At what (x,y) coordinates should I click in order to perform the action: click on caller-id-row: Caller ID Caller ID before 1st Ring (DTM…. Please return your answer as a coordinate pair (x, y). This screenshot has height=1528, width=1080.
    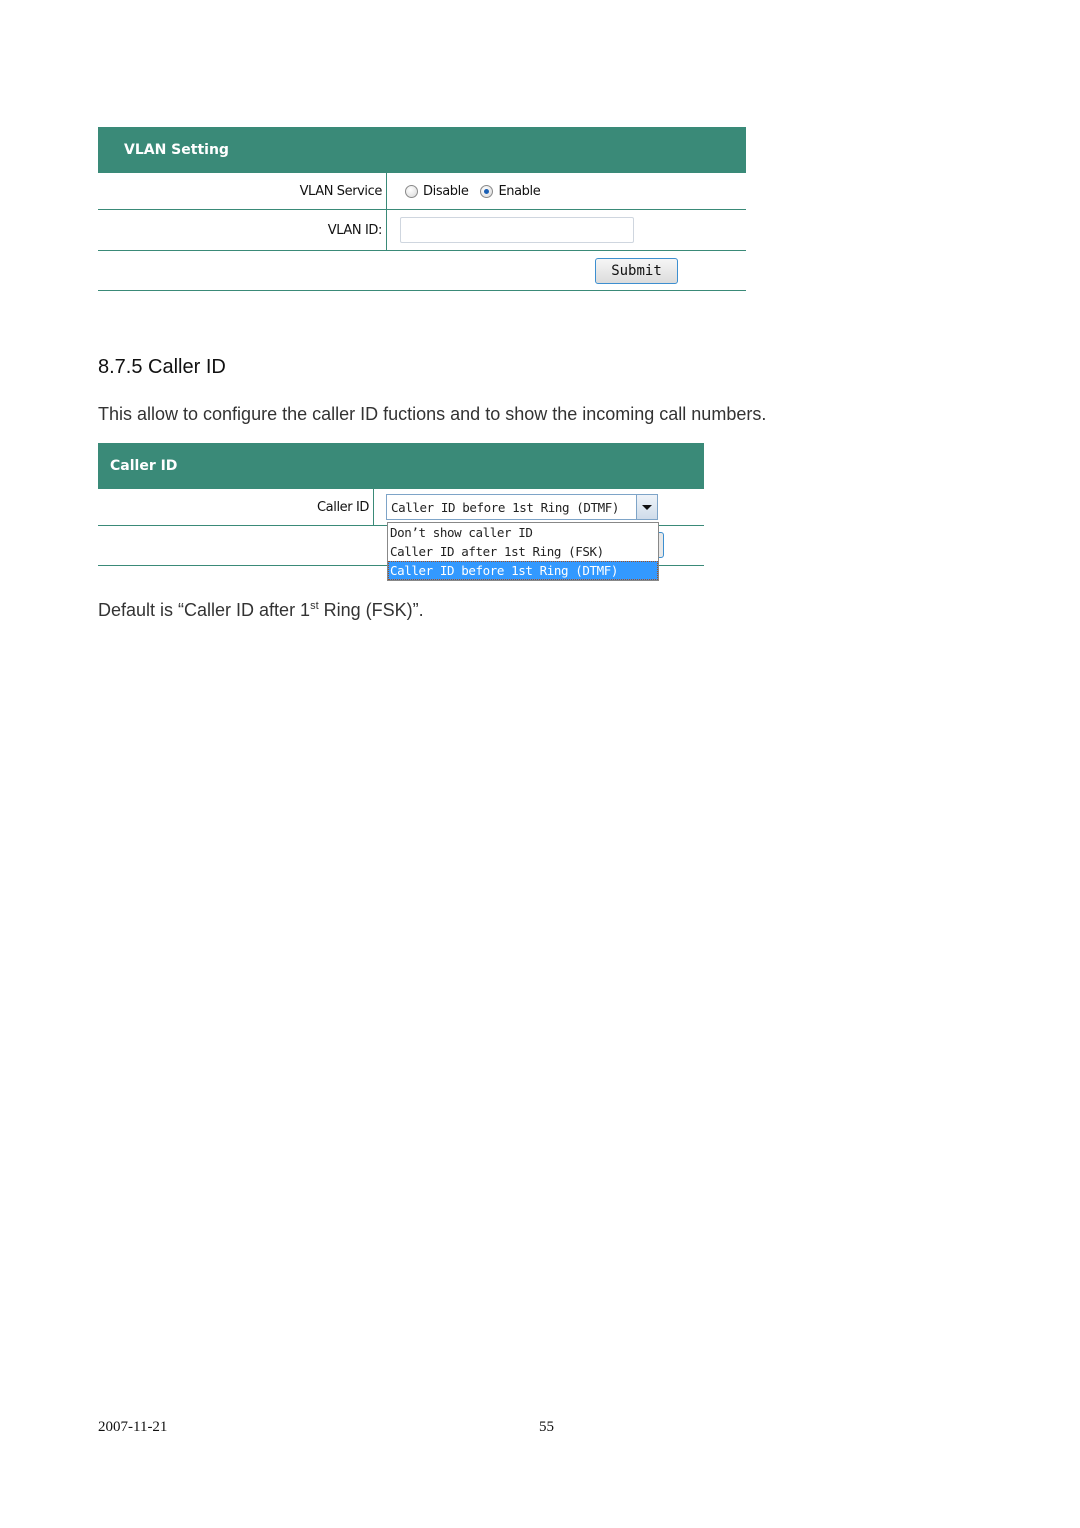
    Looking at the image, I should click on (401, 507).